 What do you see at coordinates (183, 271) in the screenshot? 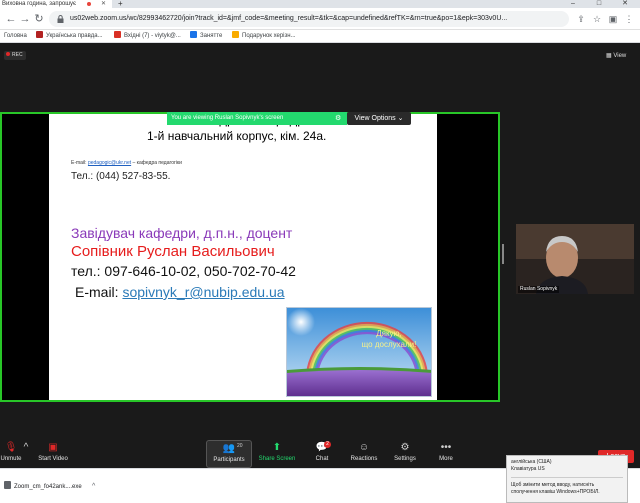
I see `slide-head-phone: тел.: 097-646-10-02, 050-702-70-42` at bounding box center [183, 271].